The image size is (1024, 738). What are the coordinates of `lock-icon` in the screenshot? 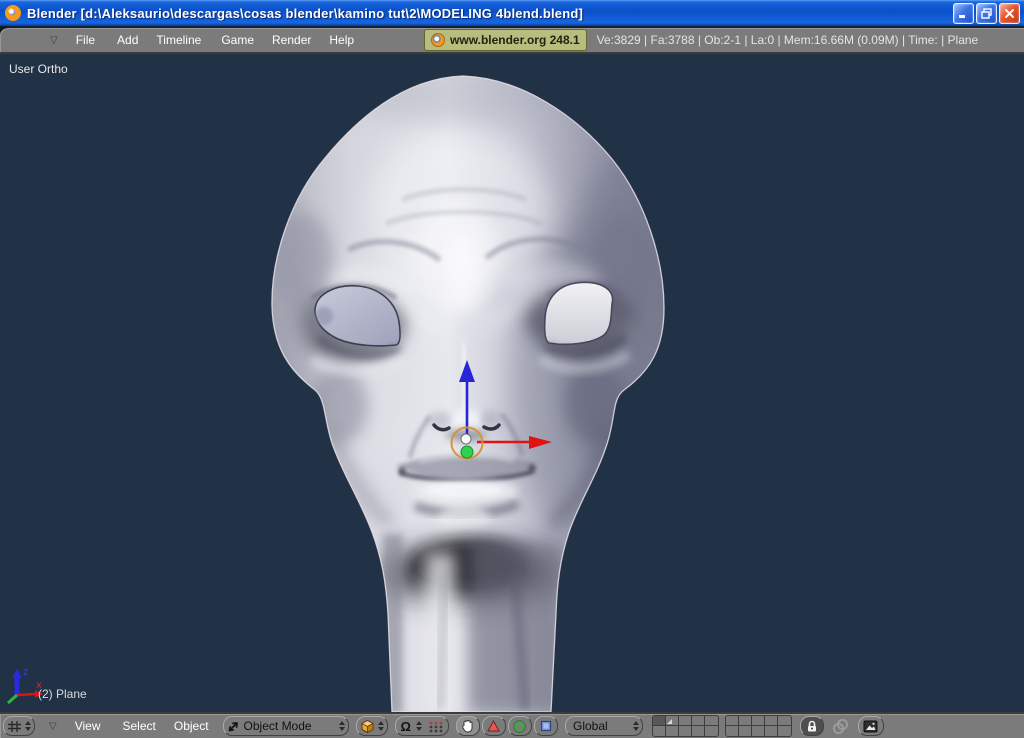 It's located at (811, 725).